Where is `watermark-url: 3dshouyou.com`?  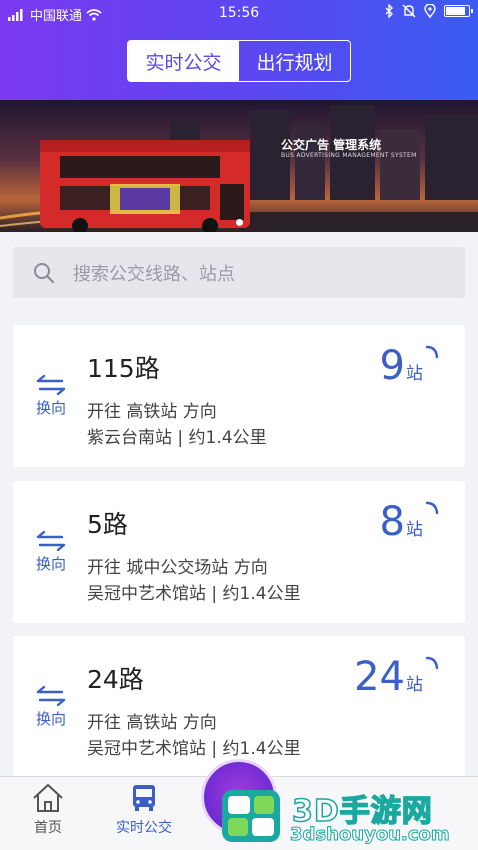
watermark-url: 3dshouyou.com is located at coordinates (370, 835).